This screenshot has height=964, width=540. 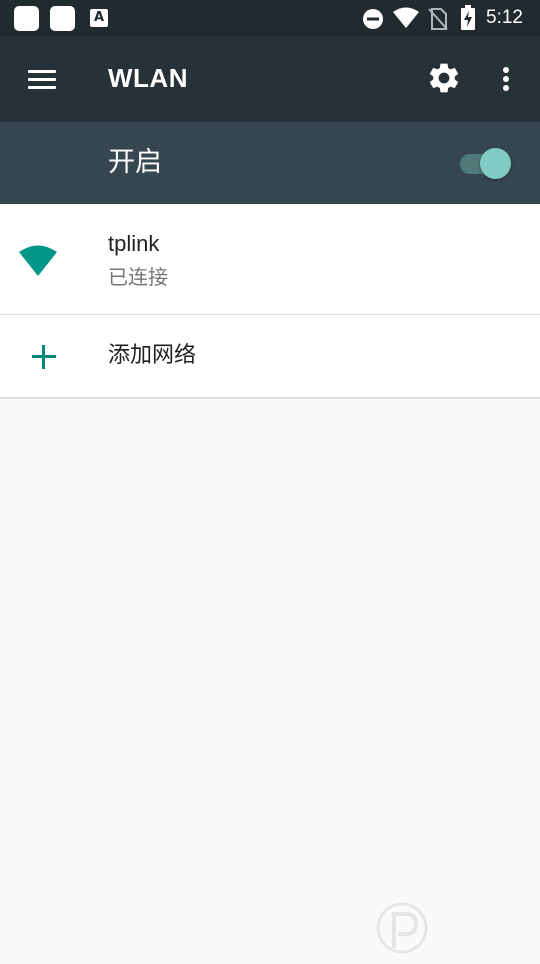 I want to click on network-item-tplink: tplink 已连接, so click(x=270, y=259).